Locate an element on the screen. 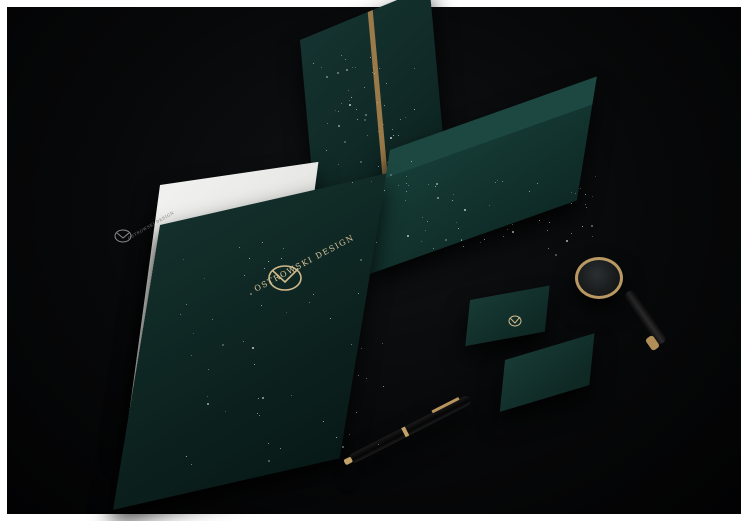  notebook-elastic-band is located at coordinates (377, 93).